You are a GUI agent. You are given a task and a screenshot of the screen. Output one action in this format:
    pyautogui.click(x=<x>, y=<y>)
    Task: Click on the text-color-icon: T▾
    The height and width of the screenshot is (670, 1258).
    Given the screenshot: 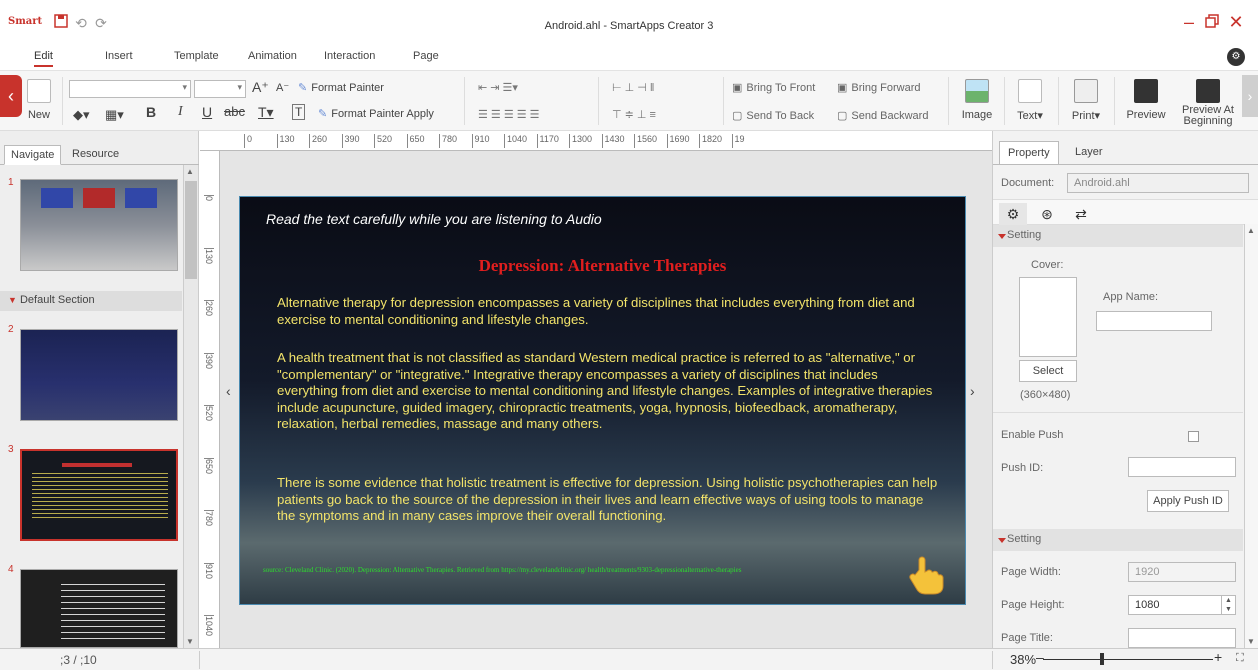 What is the action you would take?
    pyautogui.click(x=266, y=112)
    